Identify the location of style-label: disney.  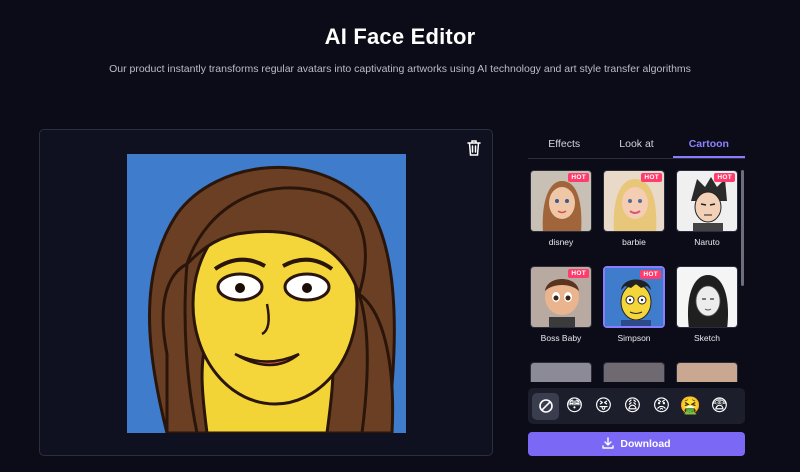
(561, 242).